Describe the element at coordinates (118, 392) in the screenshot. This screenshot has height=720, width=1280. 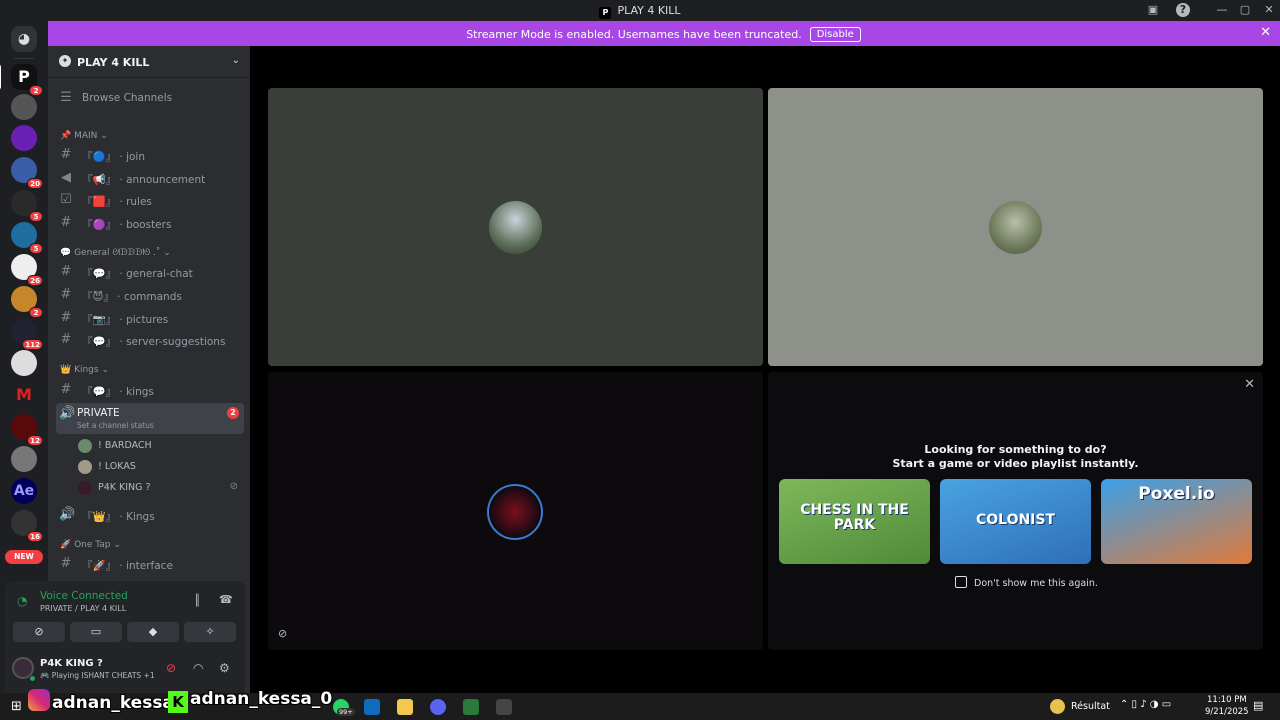
I see `channel-label: 『💬』 · kings` at that location.